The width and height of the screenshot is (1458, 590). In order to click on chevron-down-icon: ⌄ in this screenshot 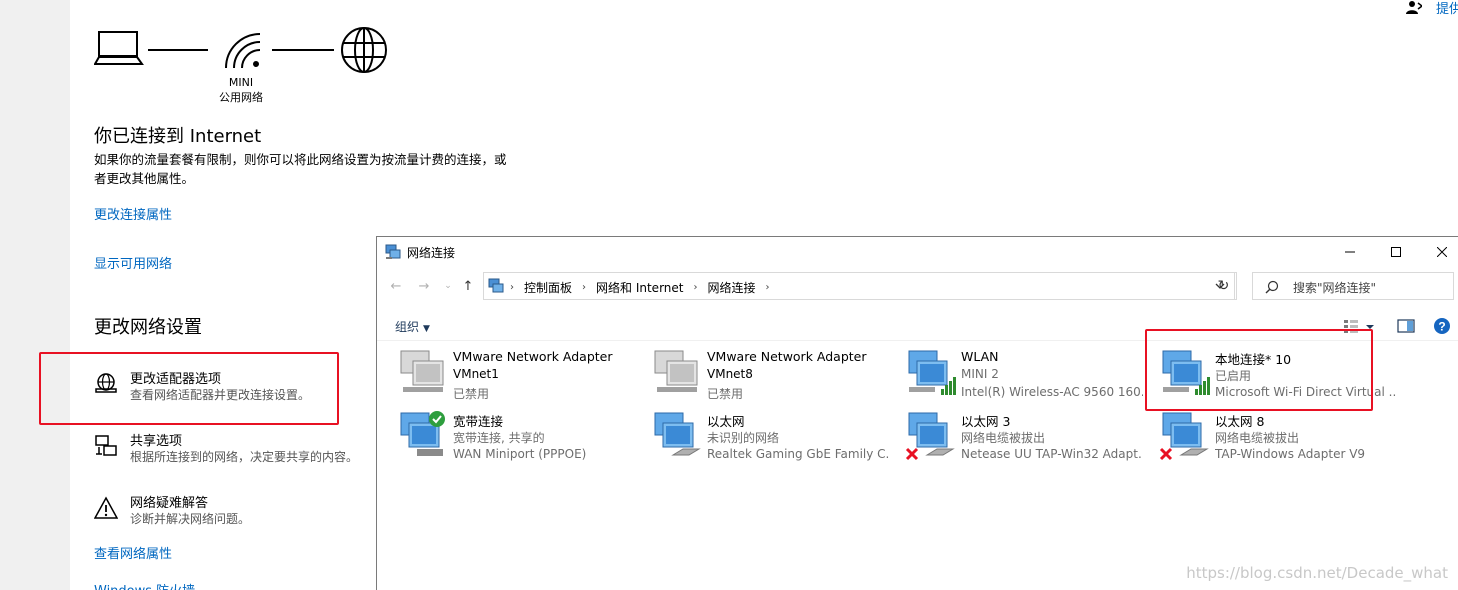, I will do `click(448, 286)`.